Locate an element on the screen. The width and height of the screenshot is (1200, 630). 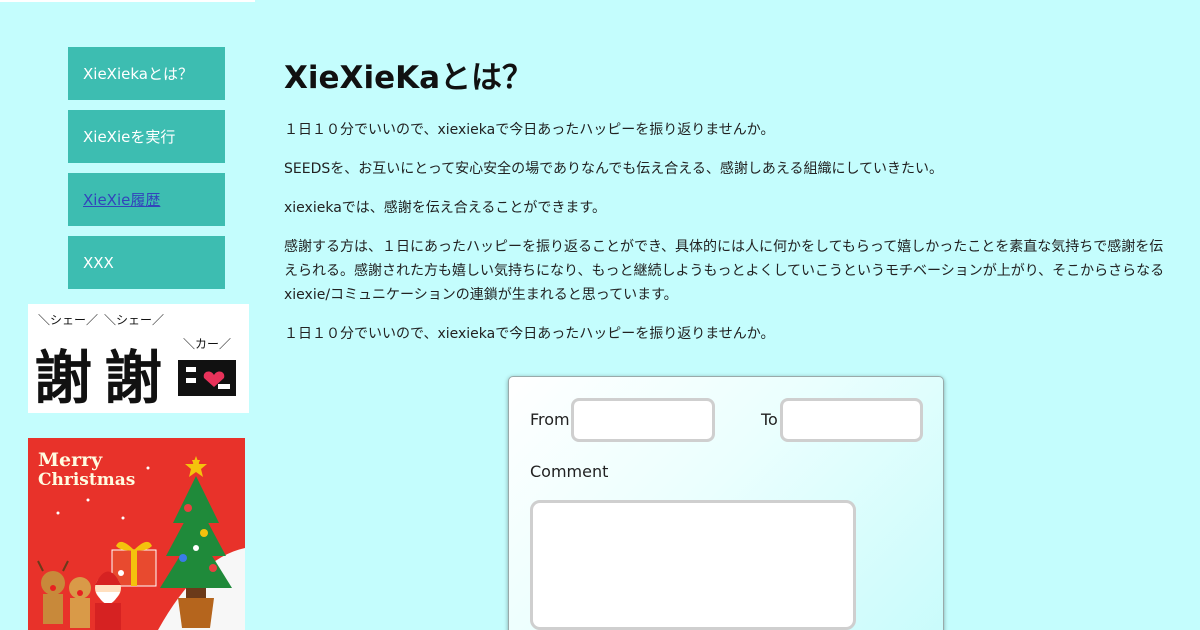
nav-item-about: XieXiekaとは？ is located at coordinates (146, 73).